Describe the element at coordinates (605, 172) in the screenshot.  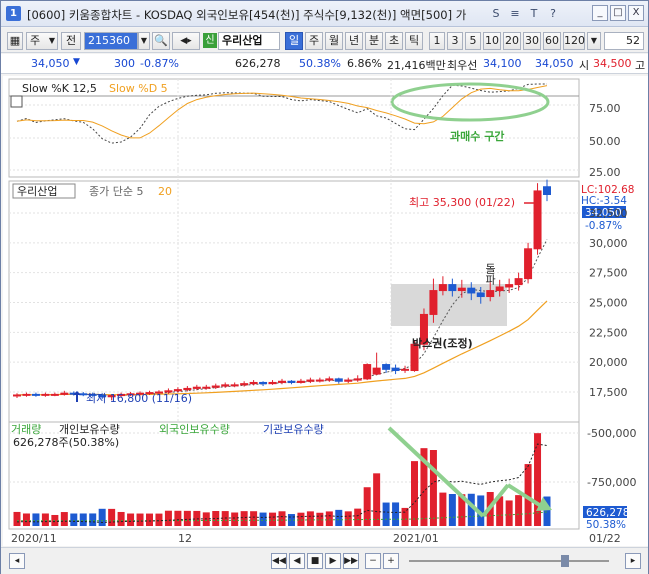
I see `stoch-tick-25: 25.00` at that location.